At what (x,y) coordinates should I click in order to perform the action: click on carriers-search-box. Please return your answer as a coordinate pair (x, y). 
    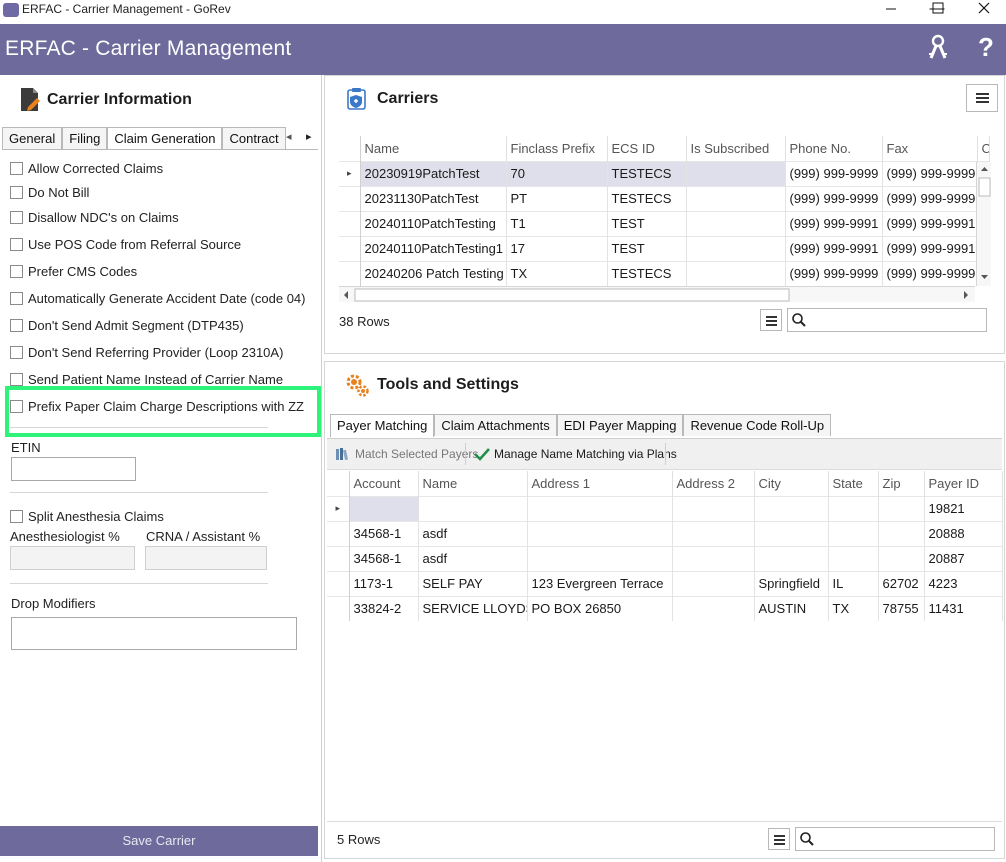
    Looking at the image, I should click on (887, 320).